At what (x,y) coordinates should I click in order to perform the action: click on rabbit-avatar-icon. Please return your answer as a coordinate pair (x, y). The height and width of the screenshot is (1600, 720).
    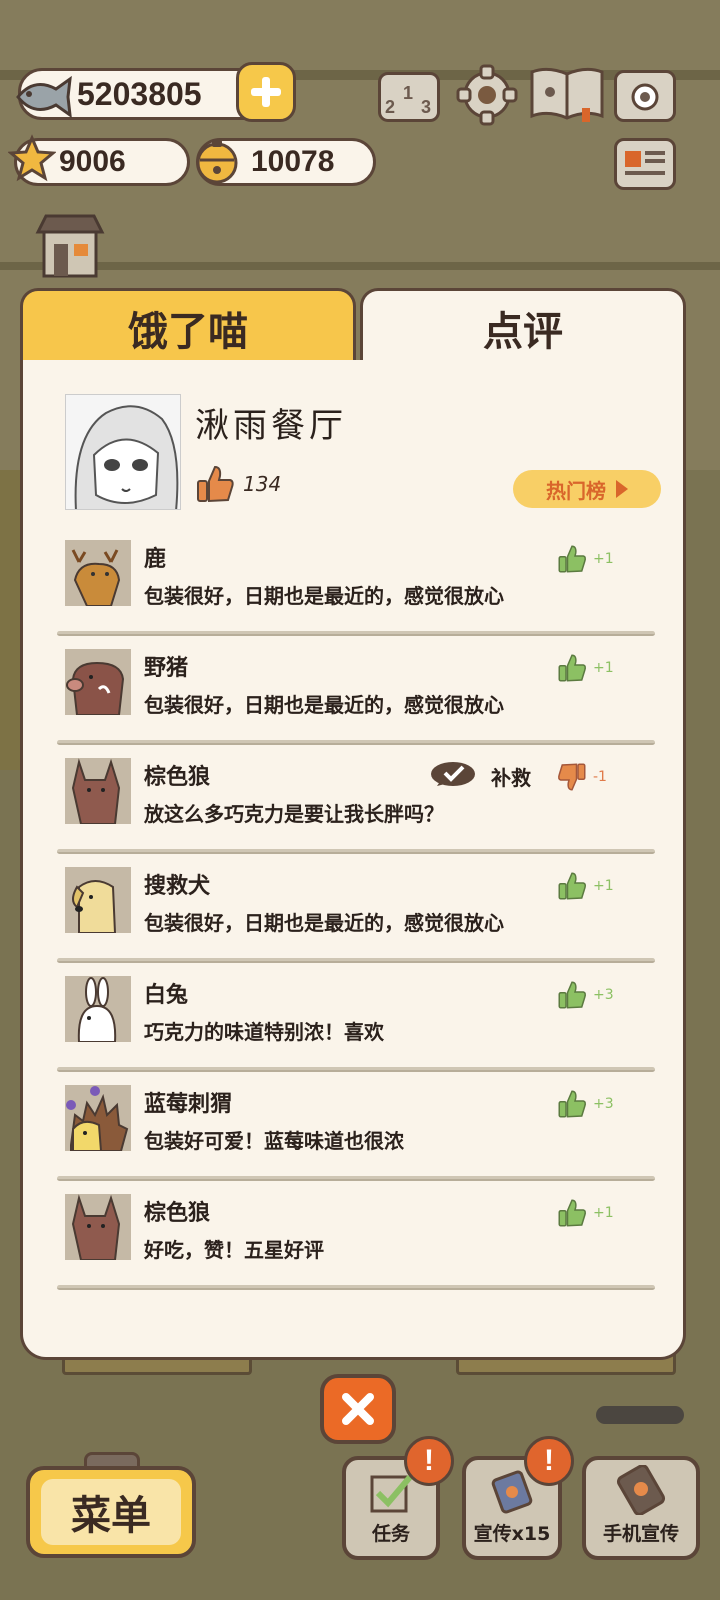
    Looking at the image, I should click on (98, 1009).